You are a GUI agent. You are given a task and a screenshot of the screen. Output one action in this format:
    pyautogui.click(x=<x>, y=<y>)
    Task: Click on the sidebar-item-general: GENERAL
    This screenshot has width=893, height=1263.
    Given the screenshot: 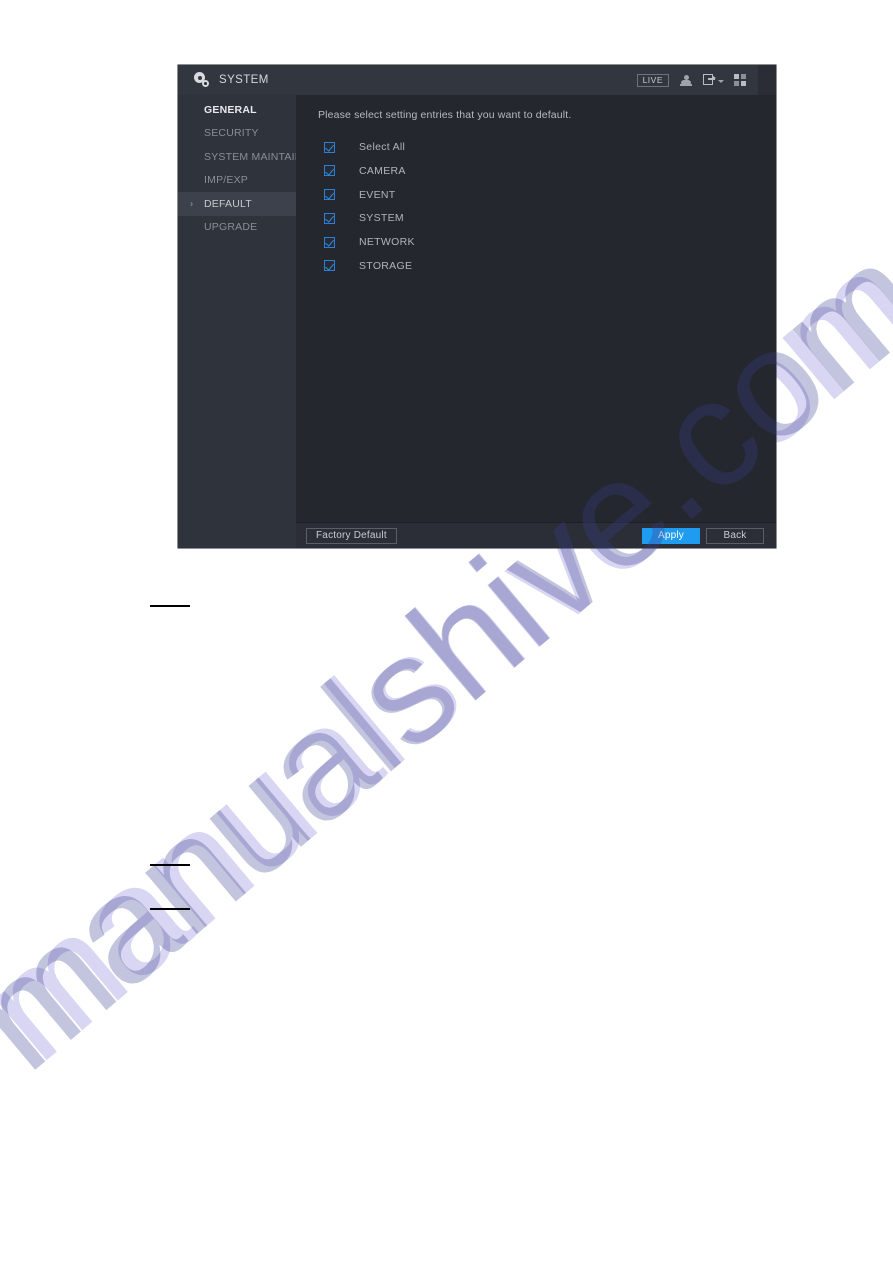 What is the action you would take?
    pyautogui.click(x=237, y=110)
    